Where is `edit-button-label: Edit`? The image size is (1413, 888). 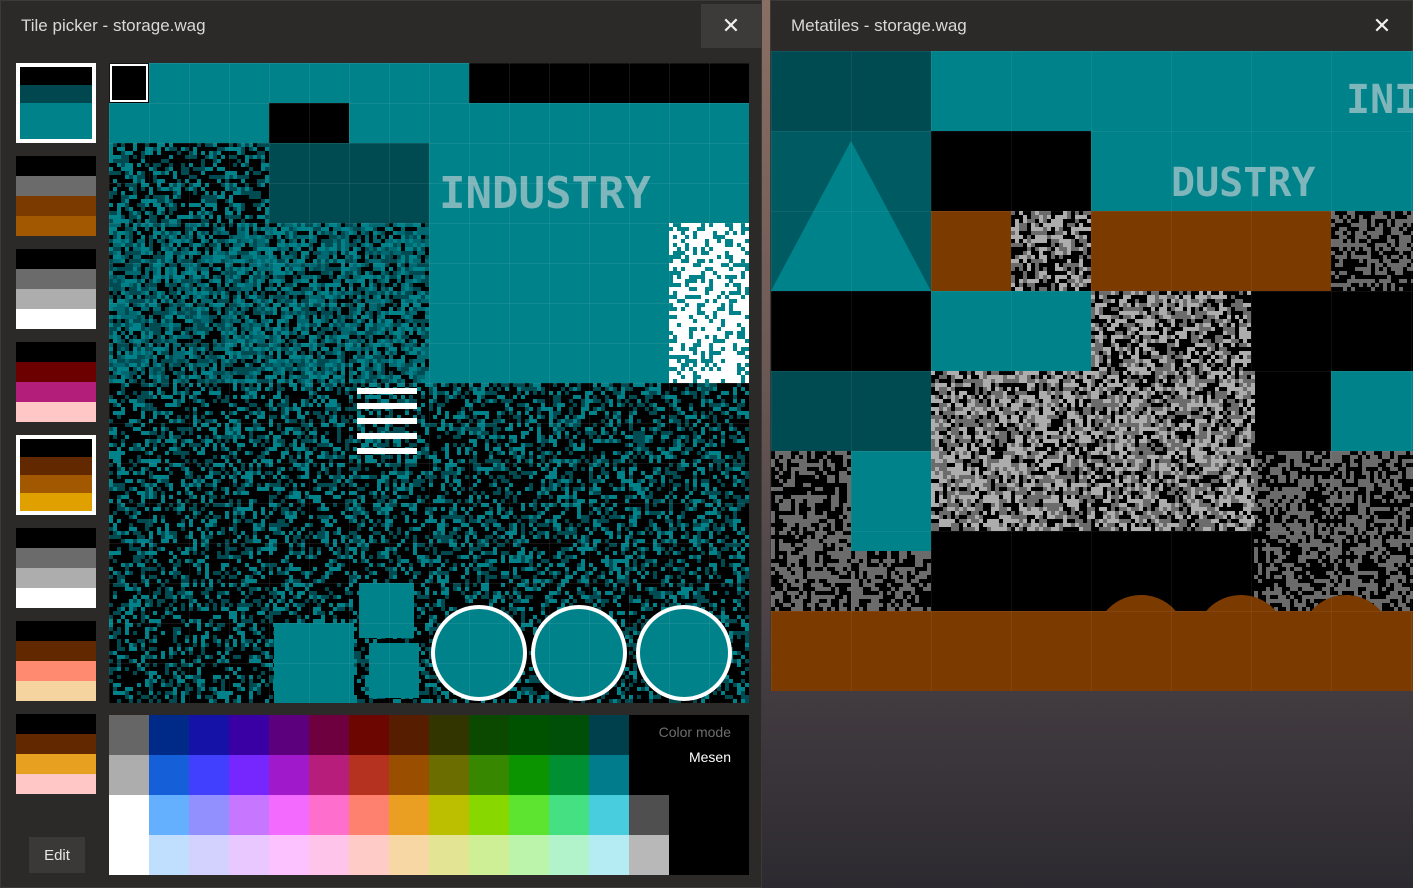
edit-button-label: Edit is located at coordinates (57, 855).